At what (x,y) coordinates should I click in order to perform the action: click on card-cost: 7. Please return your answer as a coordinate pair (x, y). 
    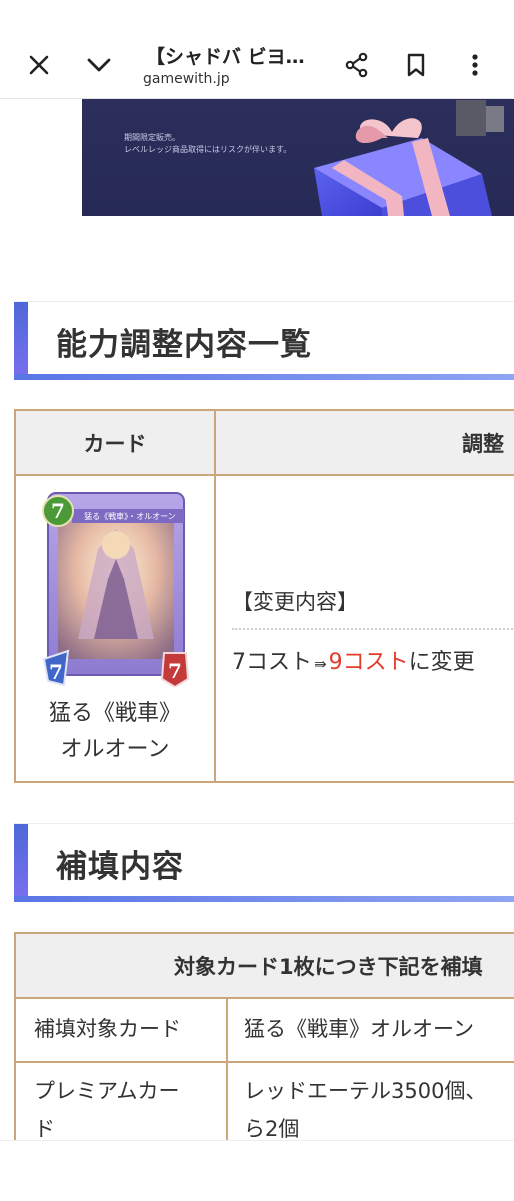
    Looking at the image, I should click on (58, 511).